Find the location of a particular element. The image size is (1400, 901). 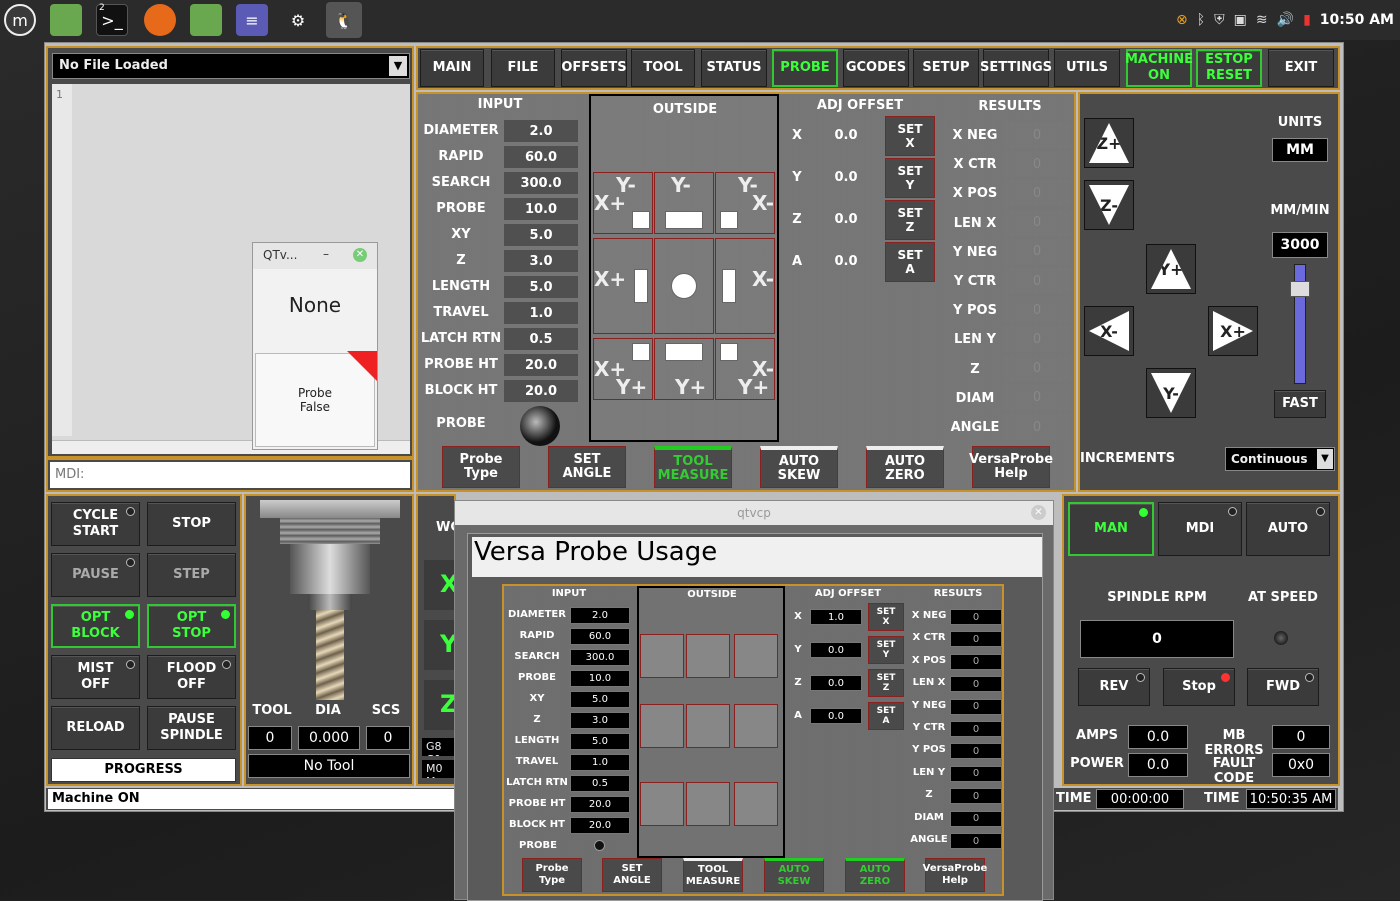

machine-on-button: MACHINE ON is located at coordinates (1159, 68).